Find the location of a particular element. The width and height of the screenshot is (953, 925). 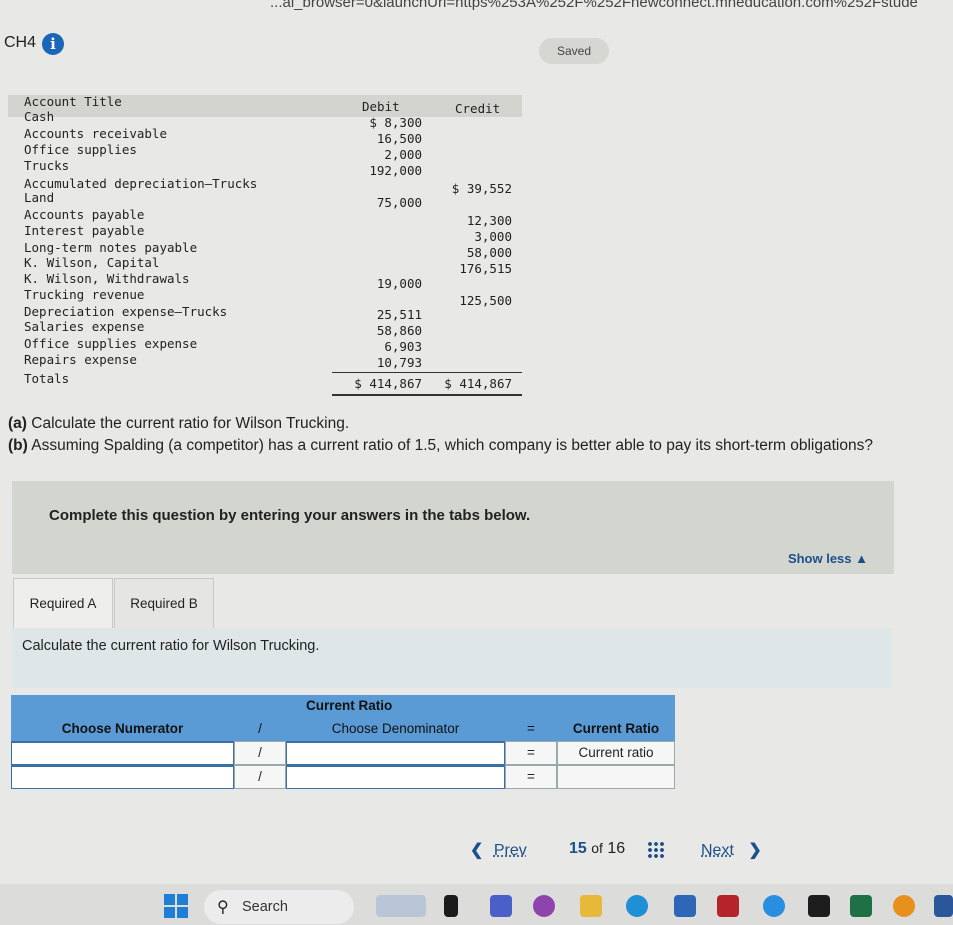

account-row: Trucks is located at coordinates (47, 165).